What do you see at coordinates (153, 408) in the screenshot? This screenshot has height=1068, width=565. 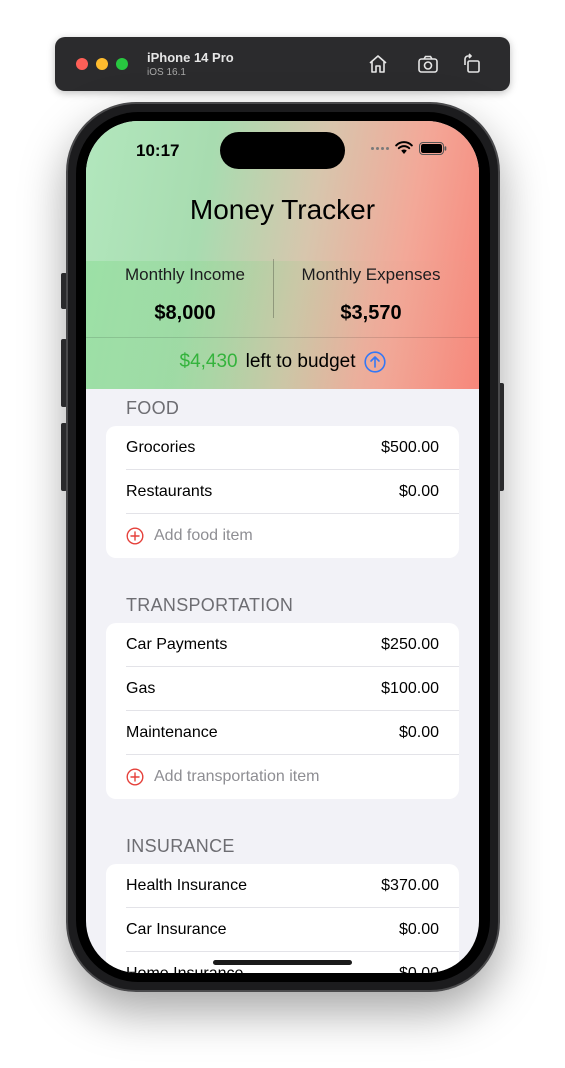 I see `section-header-food: FOOD` at bounding box center [153, 408].